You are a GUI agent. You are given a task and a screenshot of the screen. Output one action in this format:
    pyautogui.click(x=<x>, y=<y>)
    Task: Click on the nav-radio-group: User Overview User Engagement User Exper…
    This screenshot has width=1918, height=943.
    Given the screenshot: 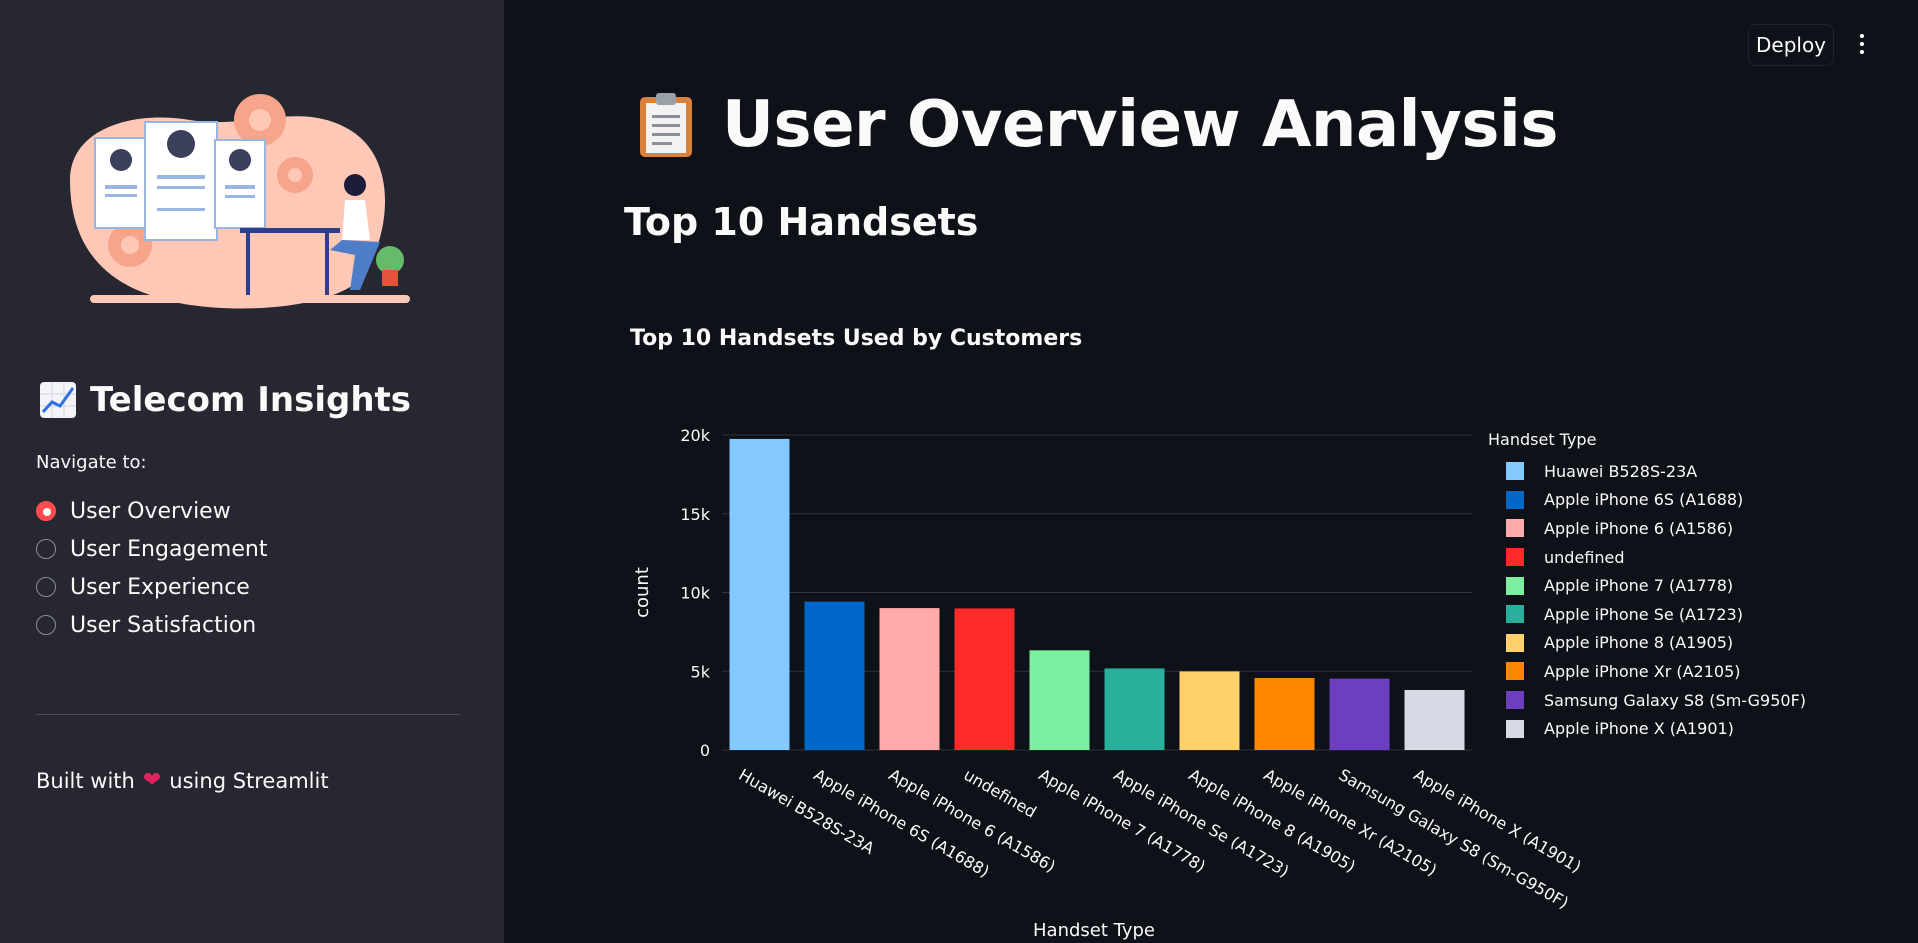 What is the action you would take?
    pyautogui.click(x=151, y=568)
    